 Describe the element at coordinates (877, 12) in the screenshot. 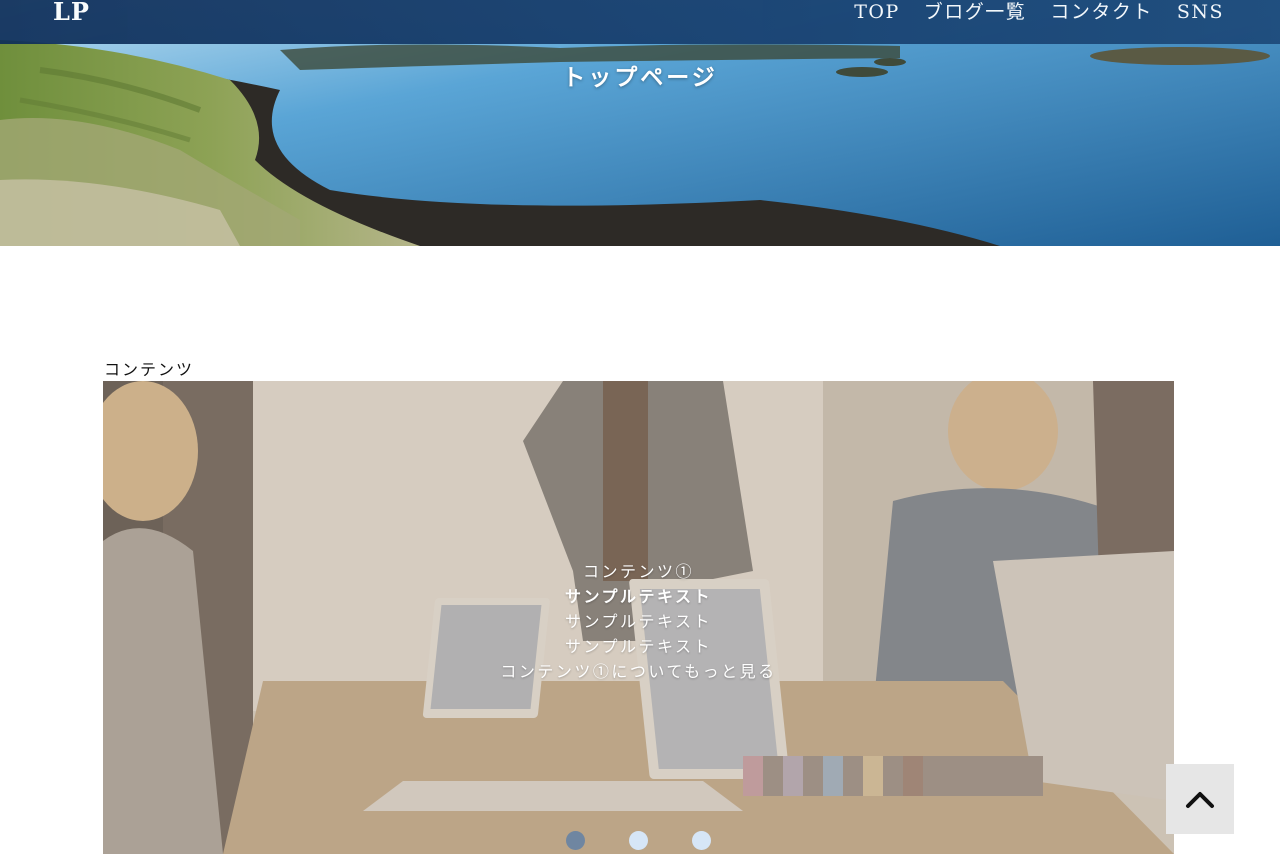

I see `nav-item-top: TOP` at that location.